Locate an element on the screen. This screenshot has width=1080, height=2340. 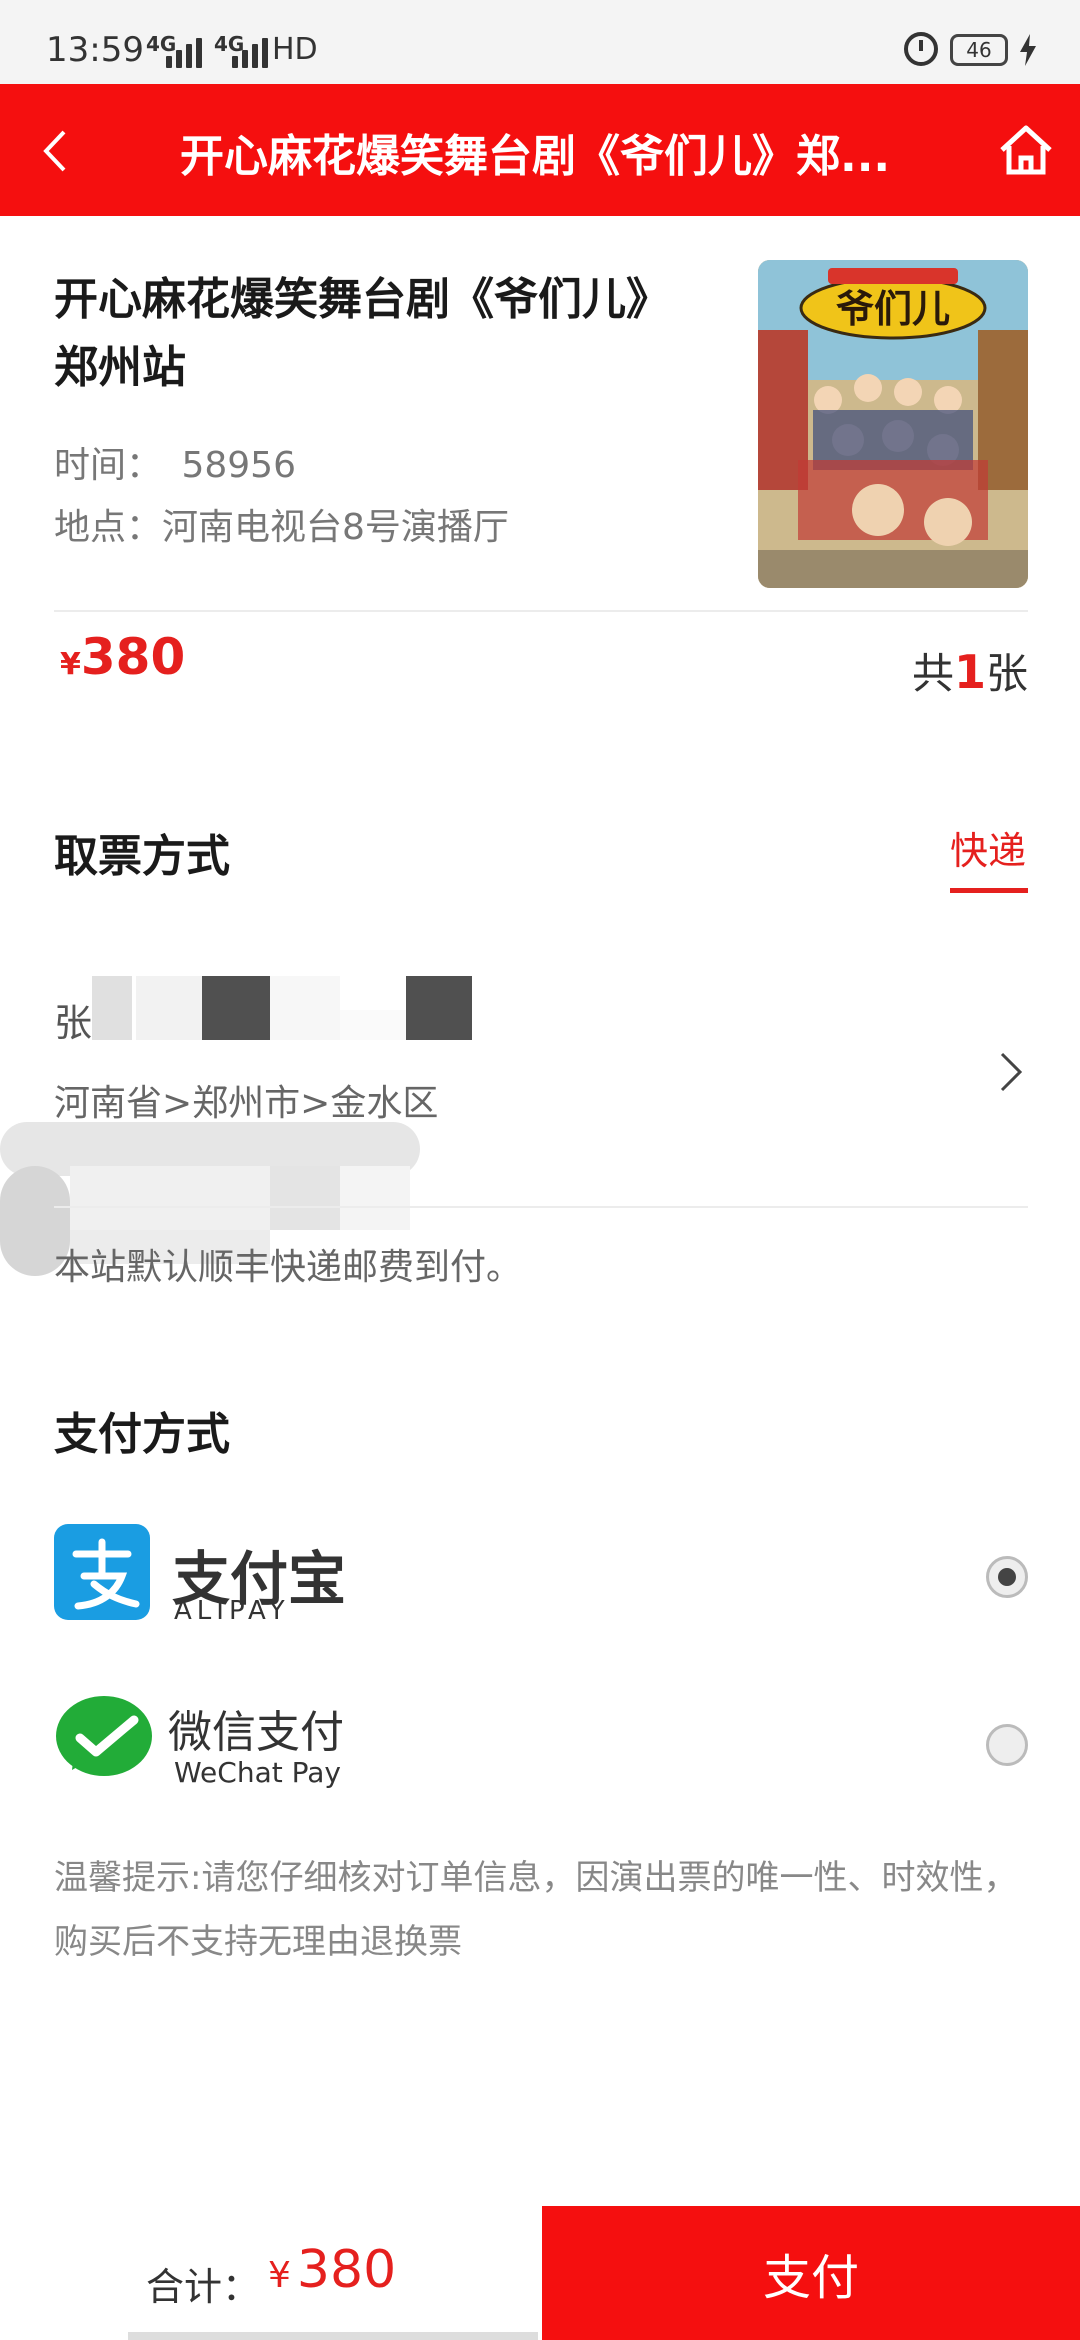
qty-value: 1 is located at coordinates (969, 672).